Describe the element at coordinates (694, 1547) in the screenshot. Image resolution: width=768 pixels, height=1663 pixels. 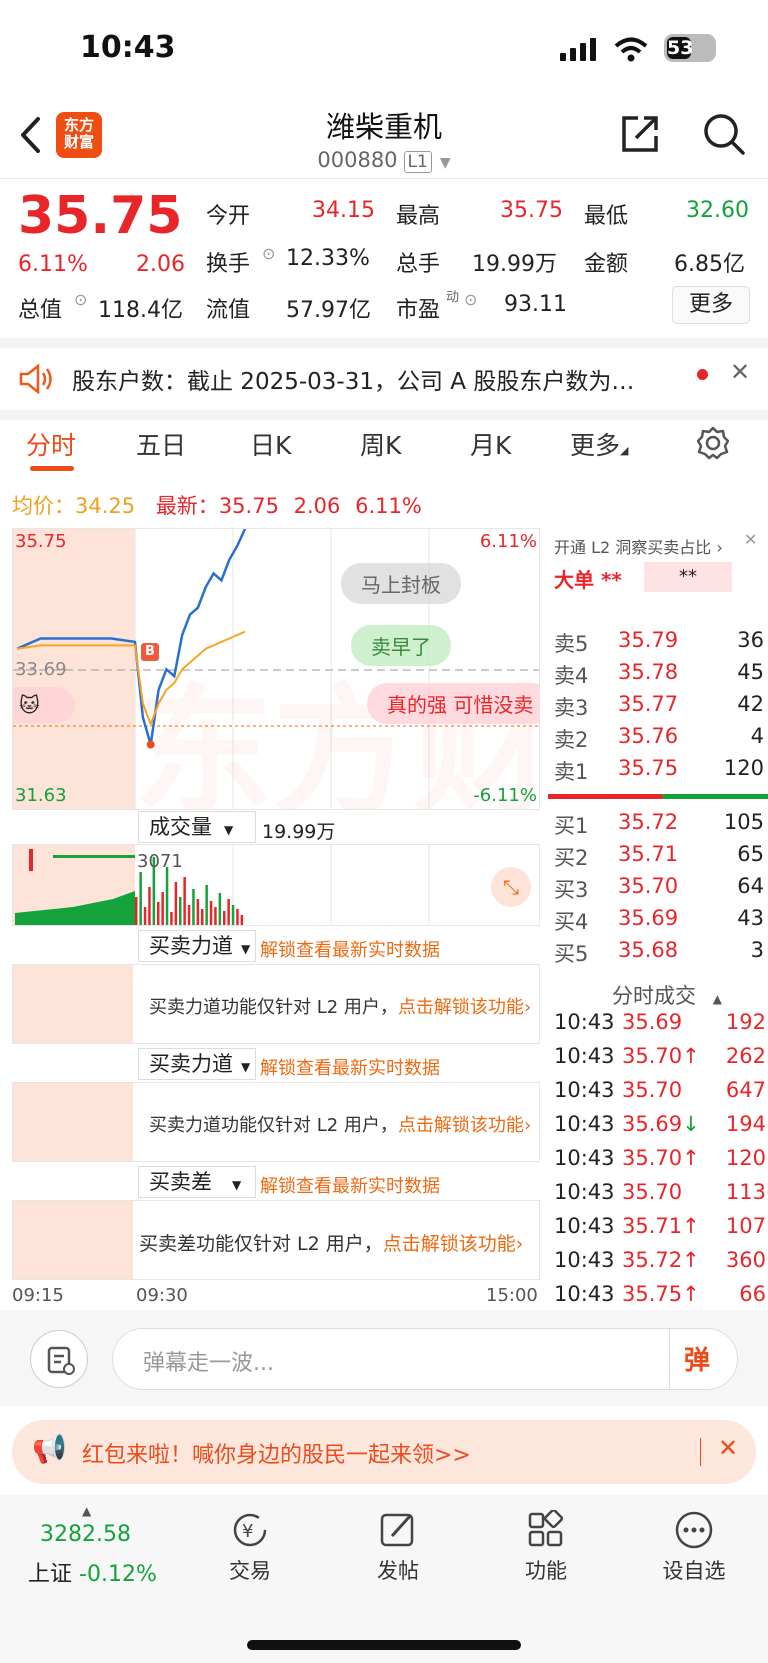
I see `nav-watchlist: 设自选` at that location.